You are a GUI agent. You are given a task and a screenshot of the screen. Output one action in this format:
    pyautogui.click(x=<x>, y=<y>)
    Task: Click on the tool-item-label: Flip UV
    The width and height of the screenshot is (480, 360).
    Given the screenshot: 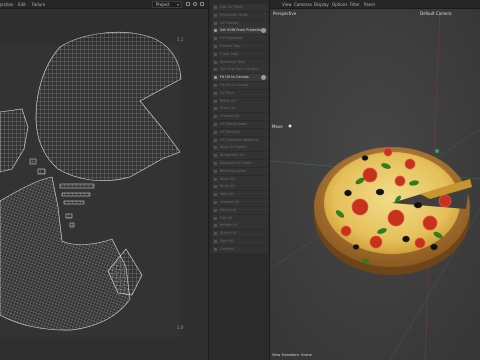 What is the action you would take?
    pyautogui.click(x=226, y=217)
    